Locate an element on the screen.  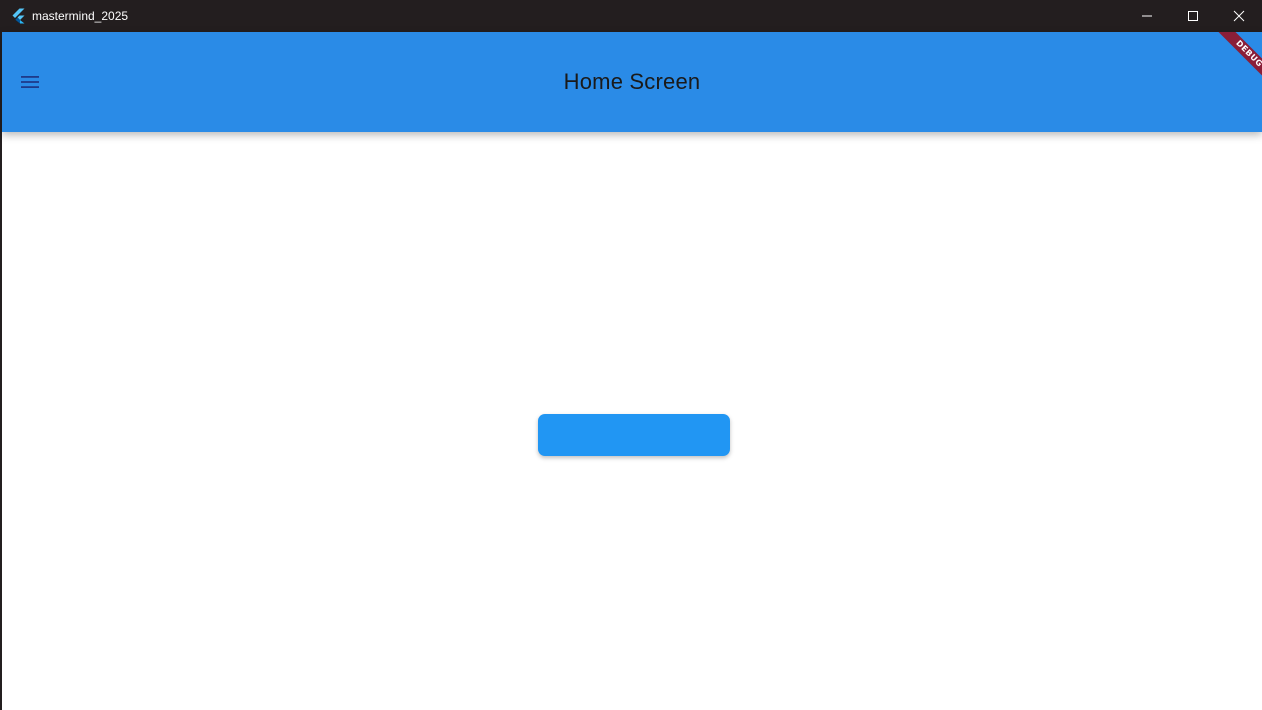
maximize-button is located at coordinates (1193, 16).